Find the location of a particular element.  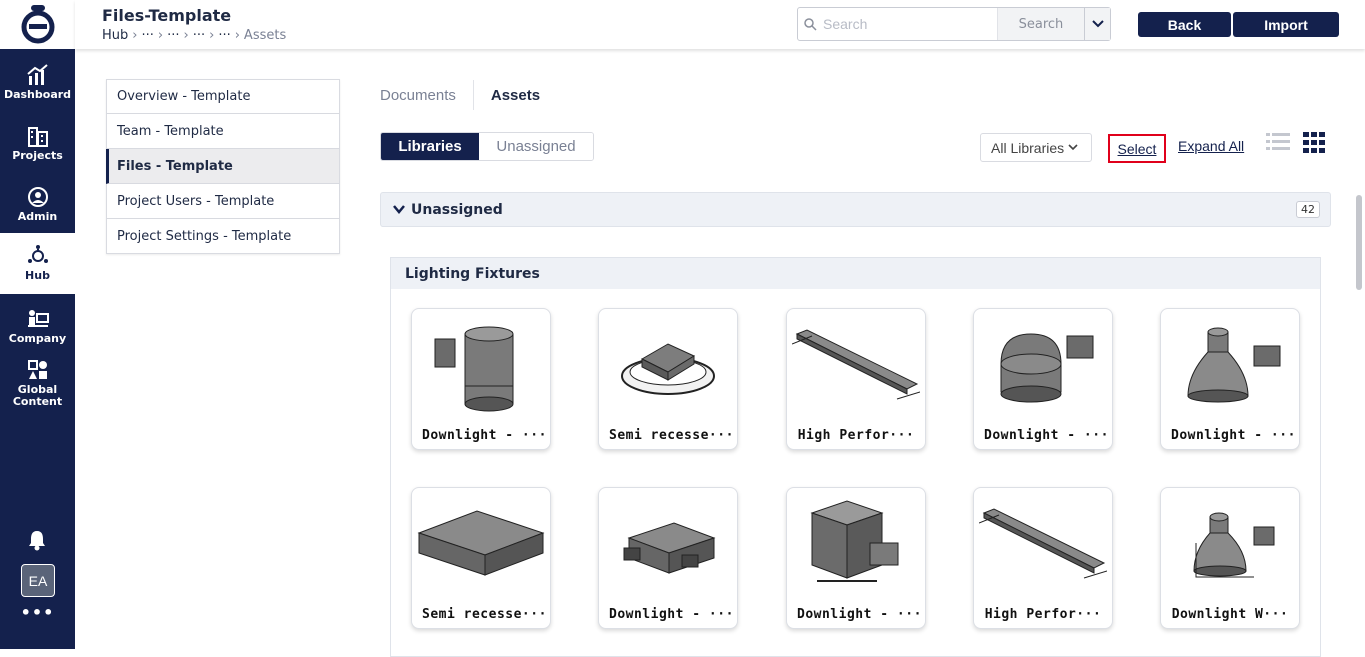

search-box: Search is located at coordinates (954, 24).